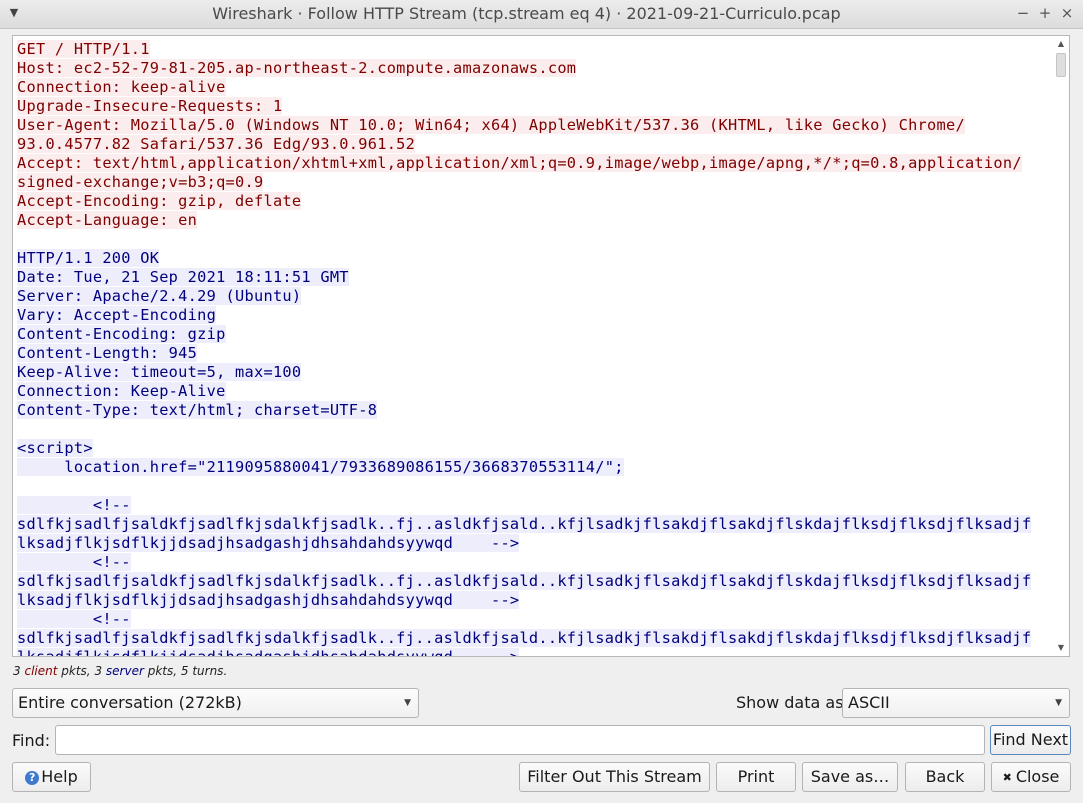  I want to click on filter-out-stream-button: Filter Out This Stream, so click(614, 777).